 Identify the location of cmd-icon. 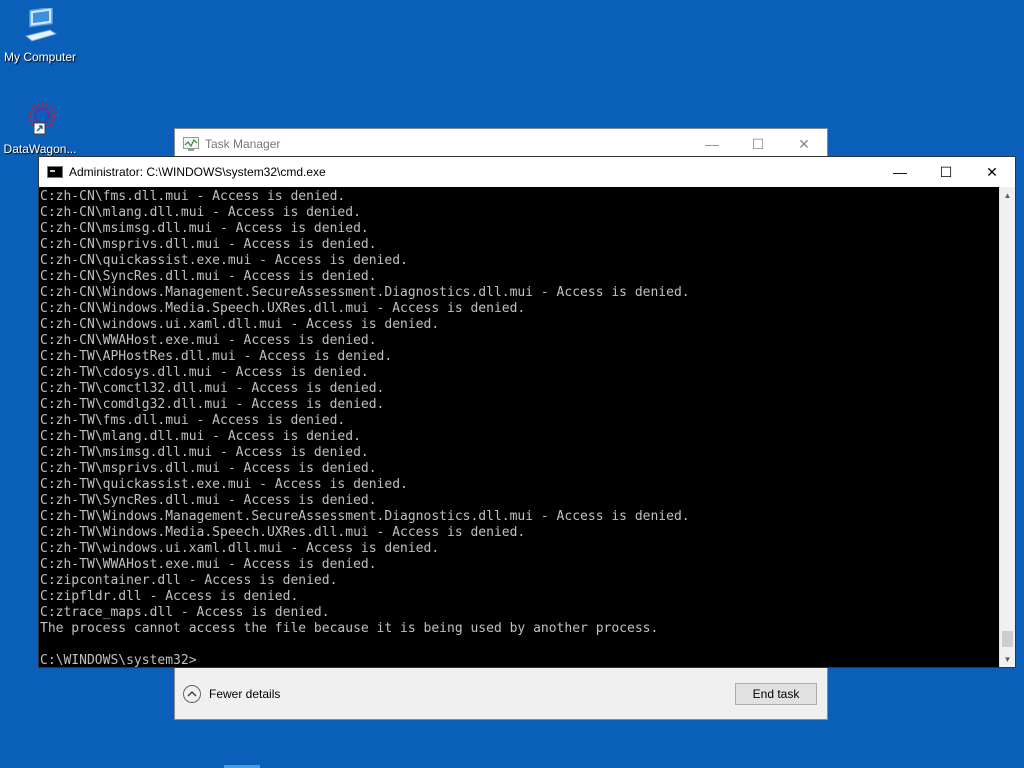
(55, 172).